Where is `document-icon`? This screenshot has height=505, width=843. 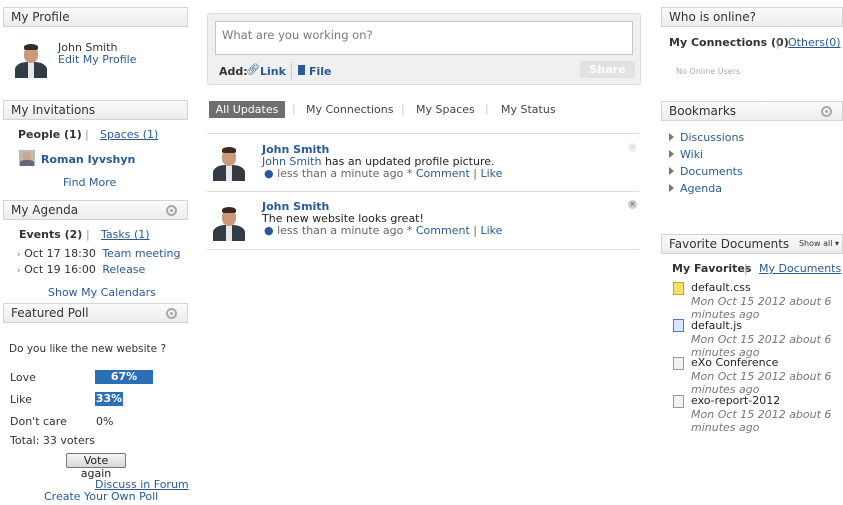 document-icon is located at coordinates (678, 401).